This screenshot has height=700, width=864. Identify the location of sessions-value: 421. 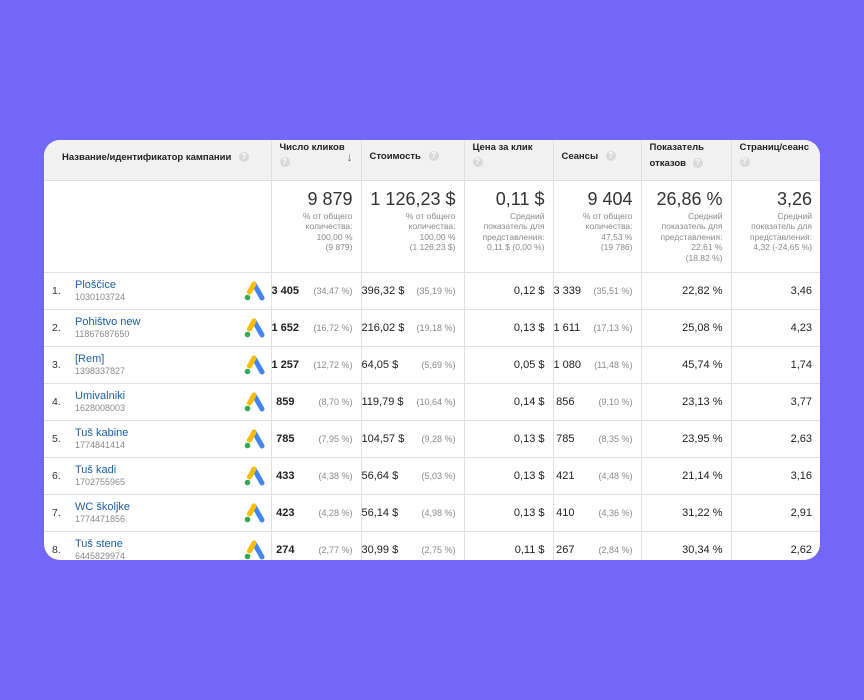
(565, 475).